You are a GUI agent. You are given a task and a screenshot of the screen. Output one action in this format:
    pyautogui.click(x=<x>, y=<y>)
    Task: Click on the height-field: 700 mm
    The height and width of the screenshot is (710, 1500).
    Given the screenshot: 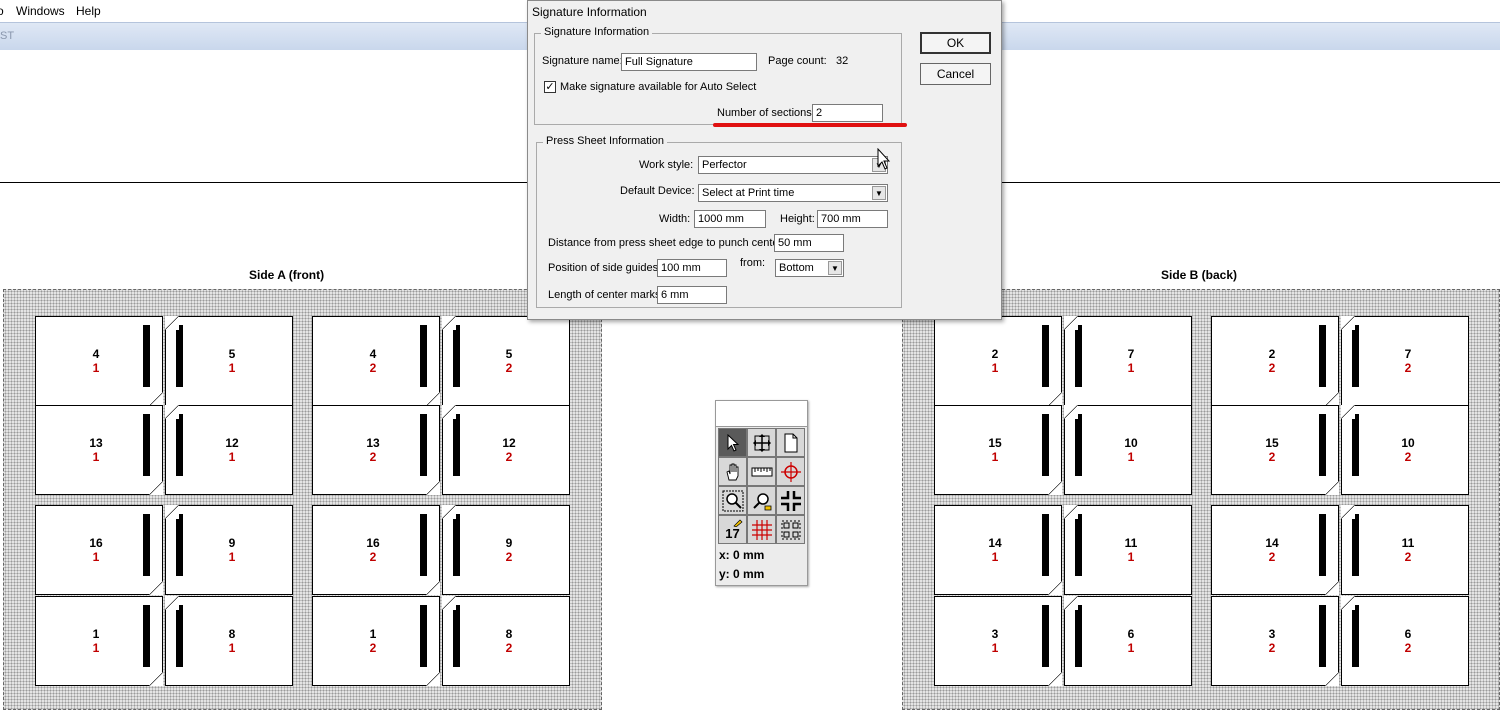 What is the action you would take?
    pyautogui.click(x=852, y=219)
    